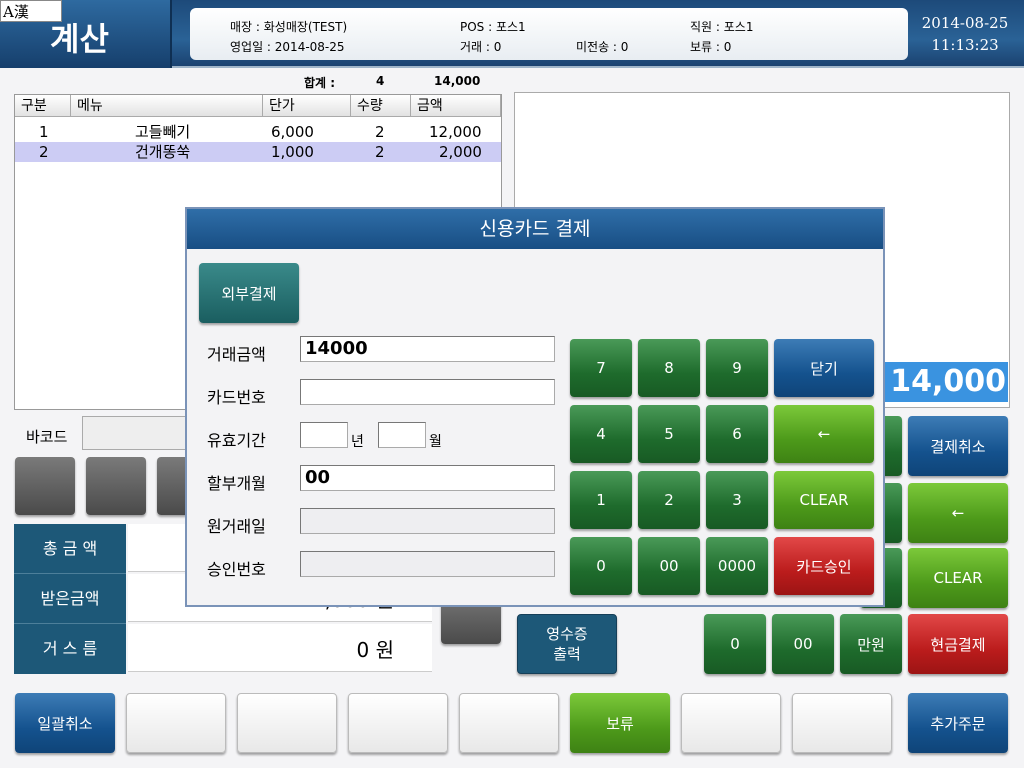 The image size is (1024, 768). I want to click on dlg-key-7: 7, so click(601, 368).